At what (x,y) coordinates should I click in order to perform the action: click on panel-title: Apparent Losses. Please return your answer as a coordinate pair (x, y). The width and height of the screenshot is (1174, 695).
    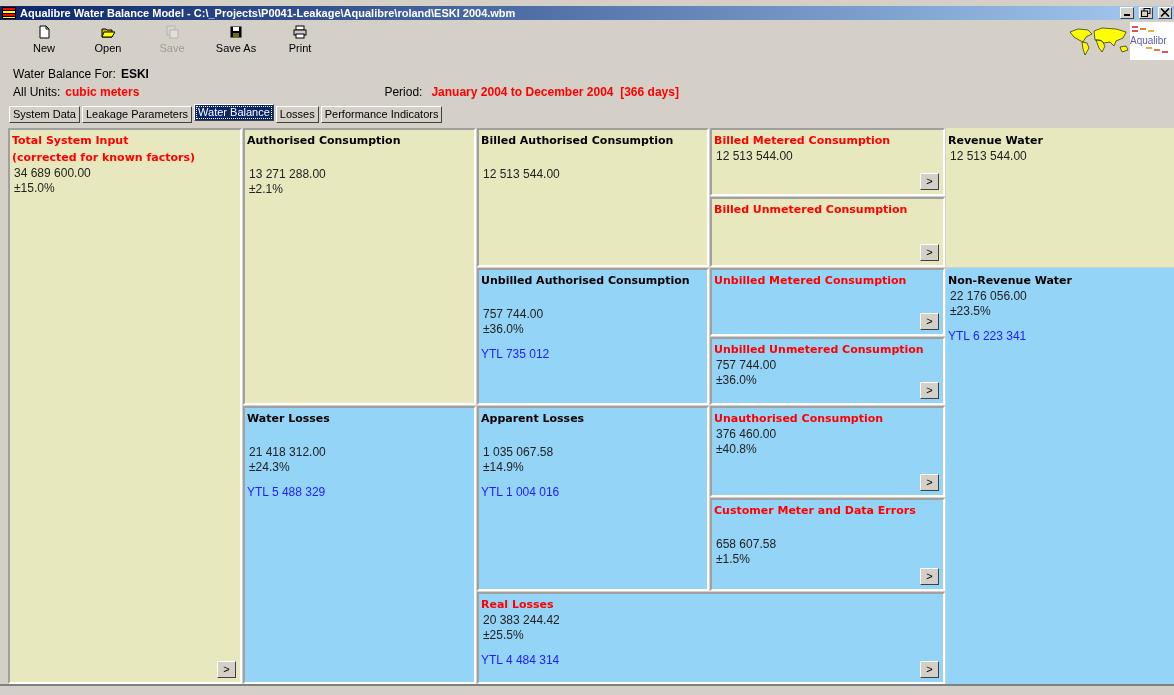
    Looking at the image, I should click on (533, 419).